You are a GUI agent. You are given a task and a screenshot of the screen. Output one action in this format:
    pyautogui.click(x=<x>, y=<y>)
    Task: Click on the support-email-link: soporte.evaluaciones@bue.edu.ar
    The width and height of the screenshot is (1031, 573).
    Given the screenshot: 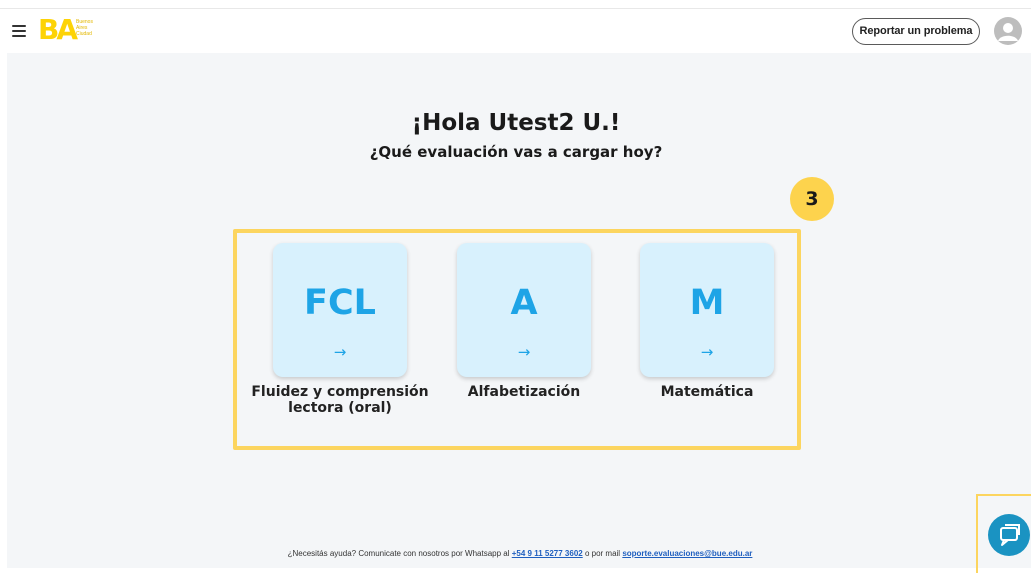 What is the action you would take?
    pyautogui.click(x=687, y=553)
    